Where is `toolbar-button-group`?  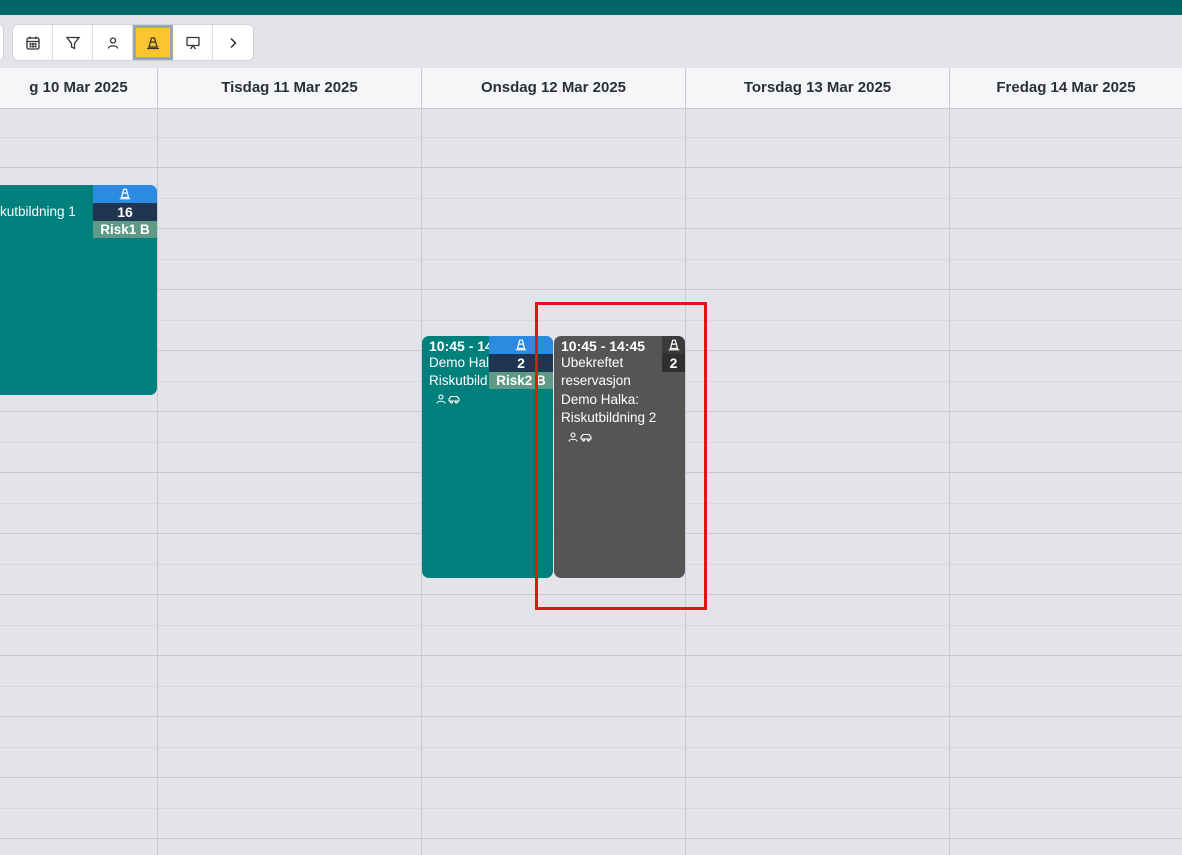
toolbar-button-group is located at coordinates (133, 42).